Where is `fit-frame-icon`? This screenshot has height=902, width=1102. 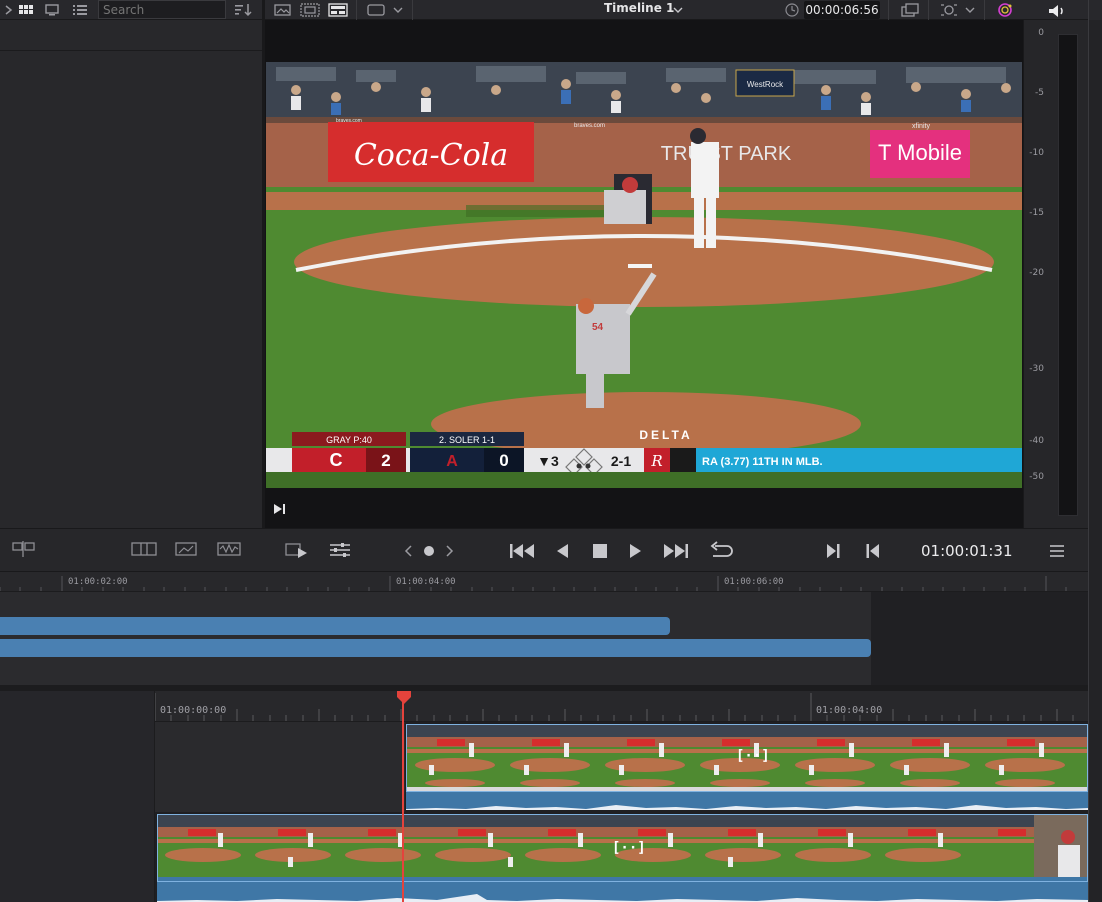 fit-frame-icon is located at coordinates (376, 10).